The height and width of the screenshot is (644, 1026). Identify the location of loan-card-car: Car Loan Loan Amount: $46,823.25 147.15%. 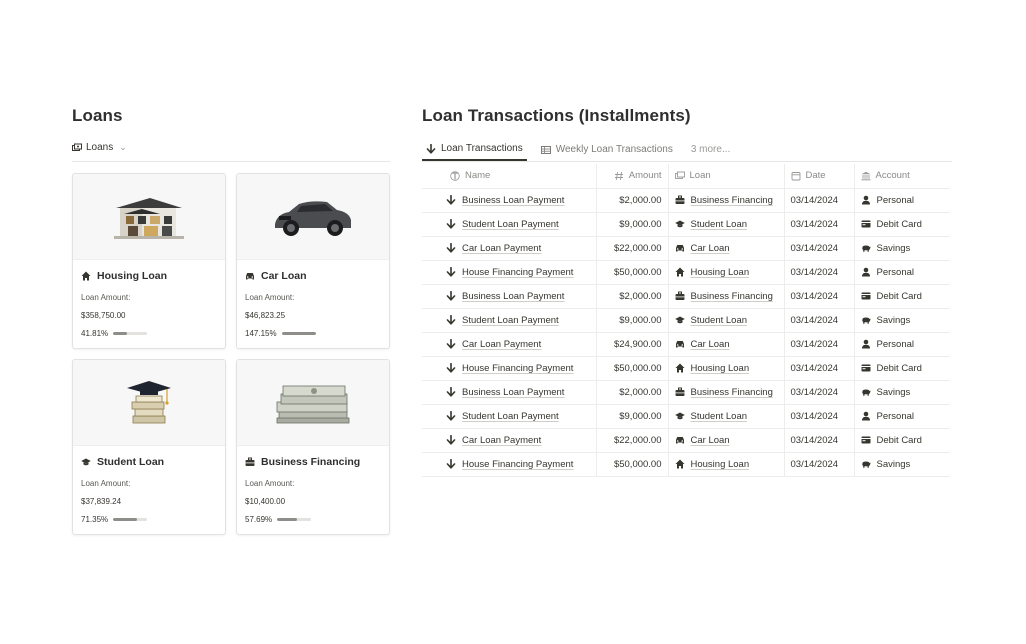
(313, 261).